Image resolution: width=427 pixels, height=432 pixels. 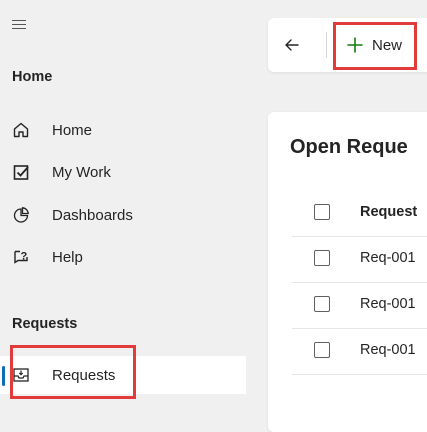 I want to click on section-label-home: Home, so click(x=32, y=77).